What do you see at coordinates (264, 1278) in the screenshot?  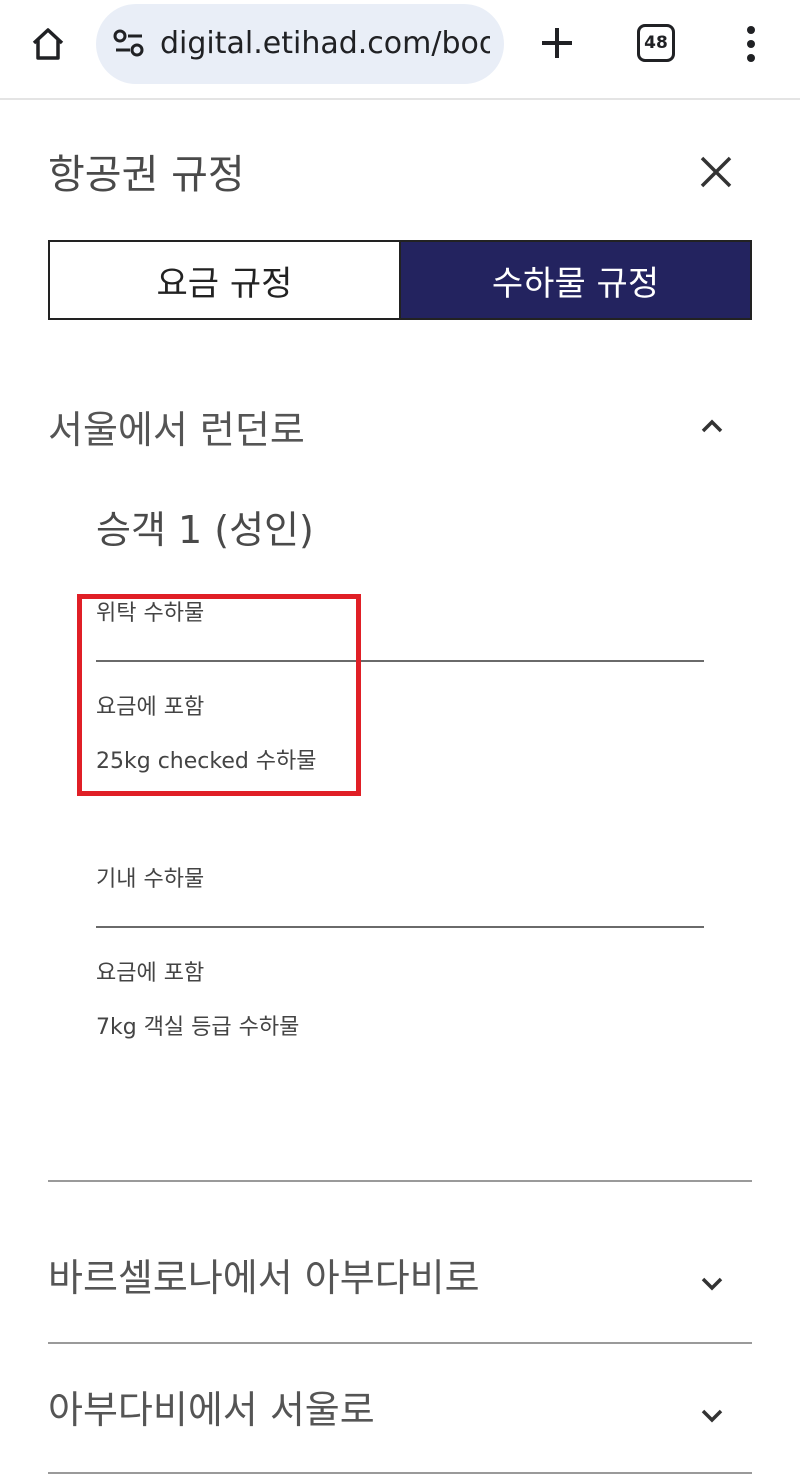 I see `segment-header-barcelona-abudhabi: 바르셀로나에서 아부다비로` at bounding box center [264, 1278].